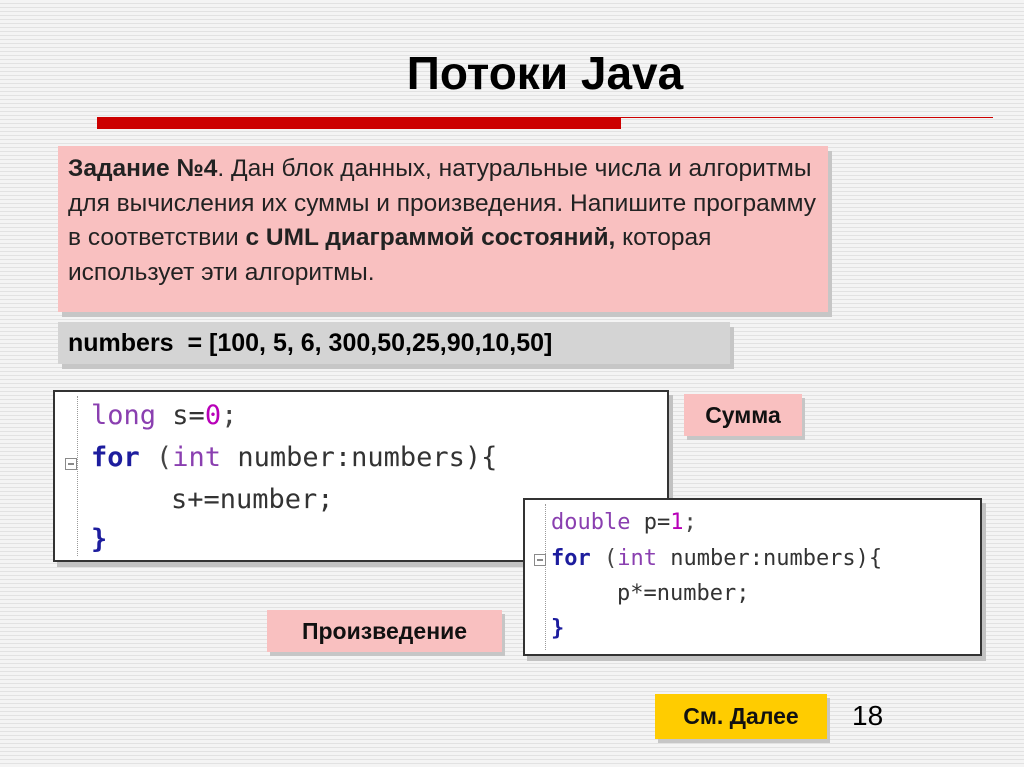 This screenshot has height=767, width=1024. Describe the element at coordinates (545, 73) in the screenshot. I see `slide-title: Потоки Java` at that location.